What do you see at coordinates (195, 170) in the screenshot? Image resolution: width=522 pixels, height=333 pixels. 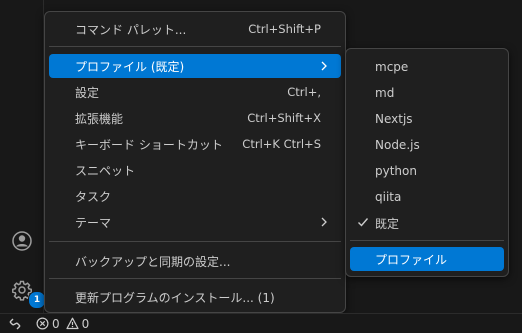 I see `menu-item-snippets: スニペット` at bounding box center [195, 170].